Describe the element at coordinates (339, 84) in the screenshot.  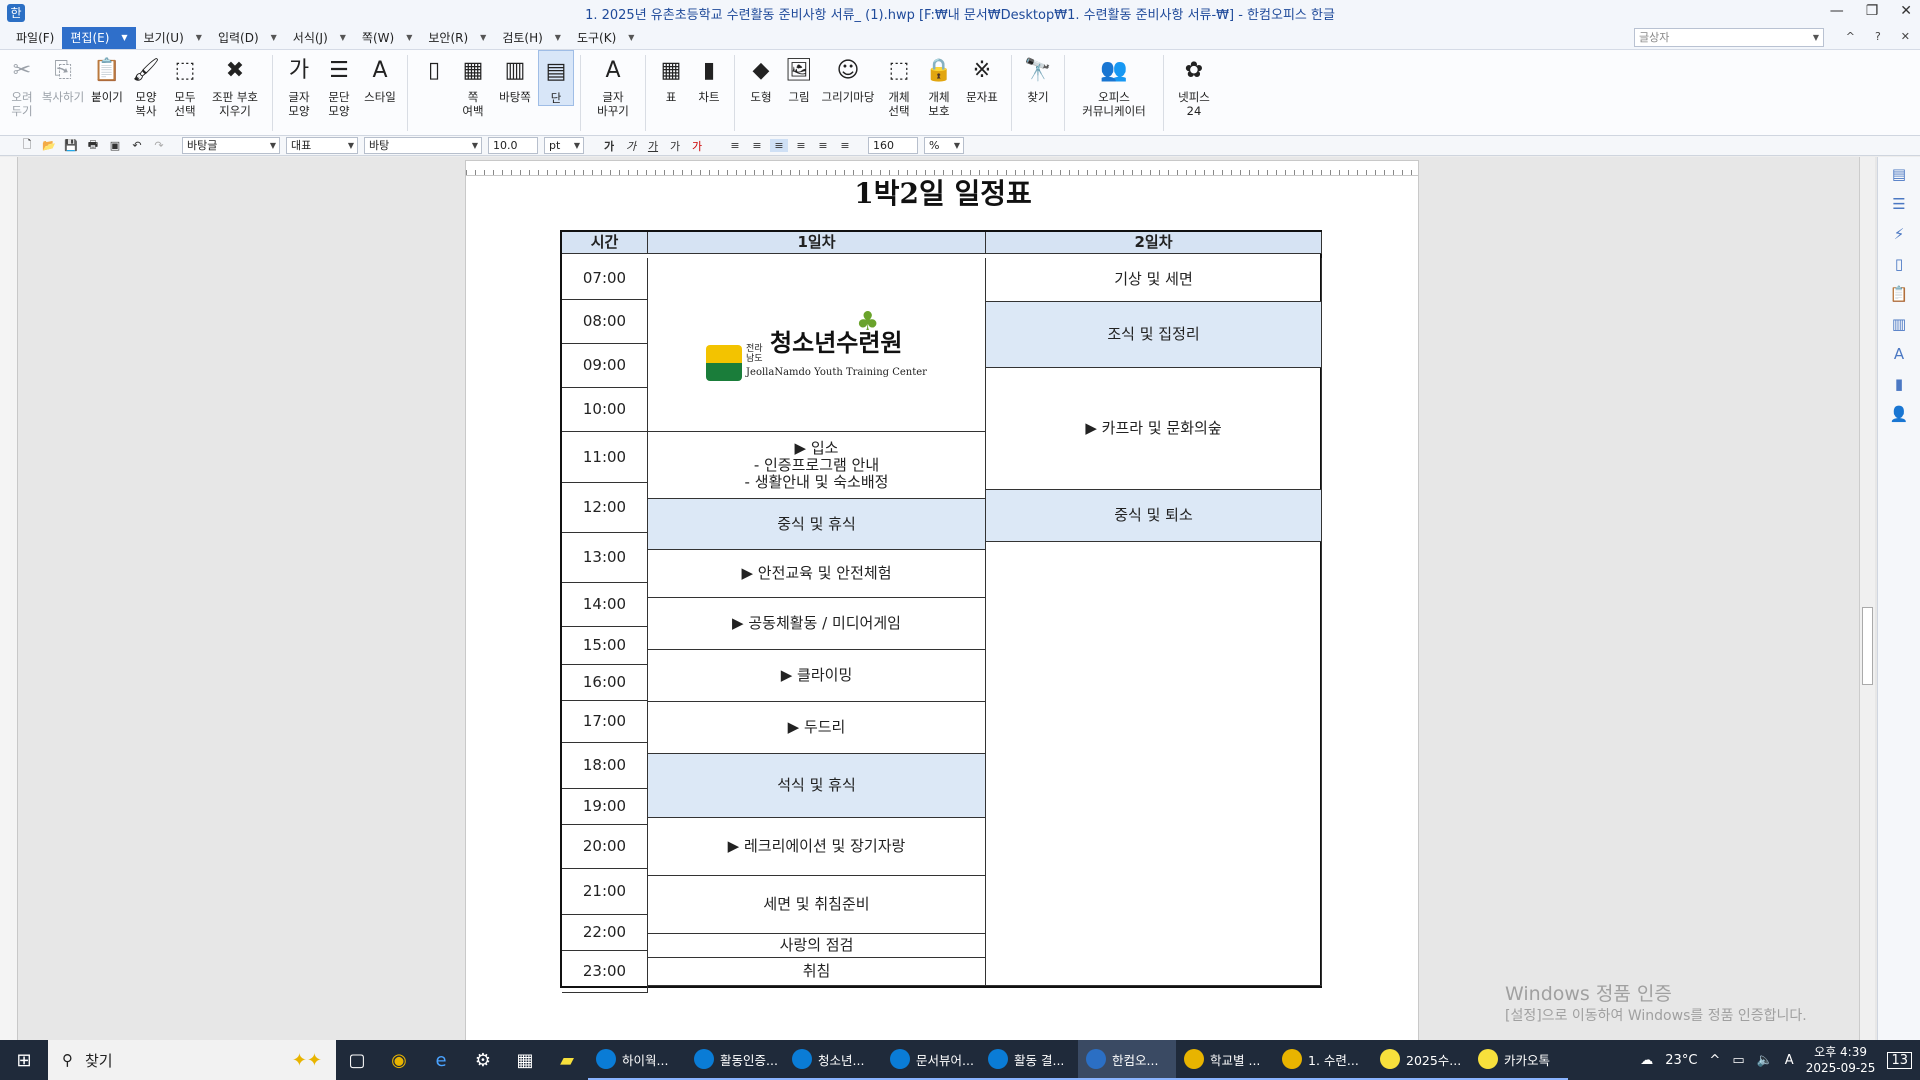
I see `ribbon-button-paragraph: ☰ 문단 모양` at that location.